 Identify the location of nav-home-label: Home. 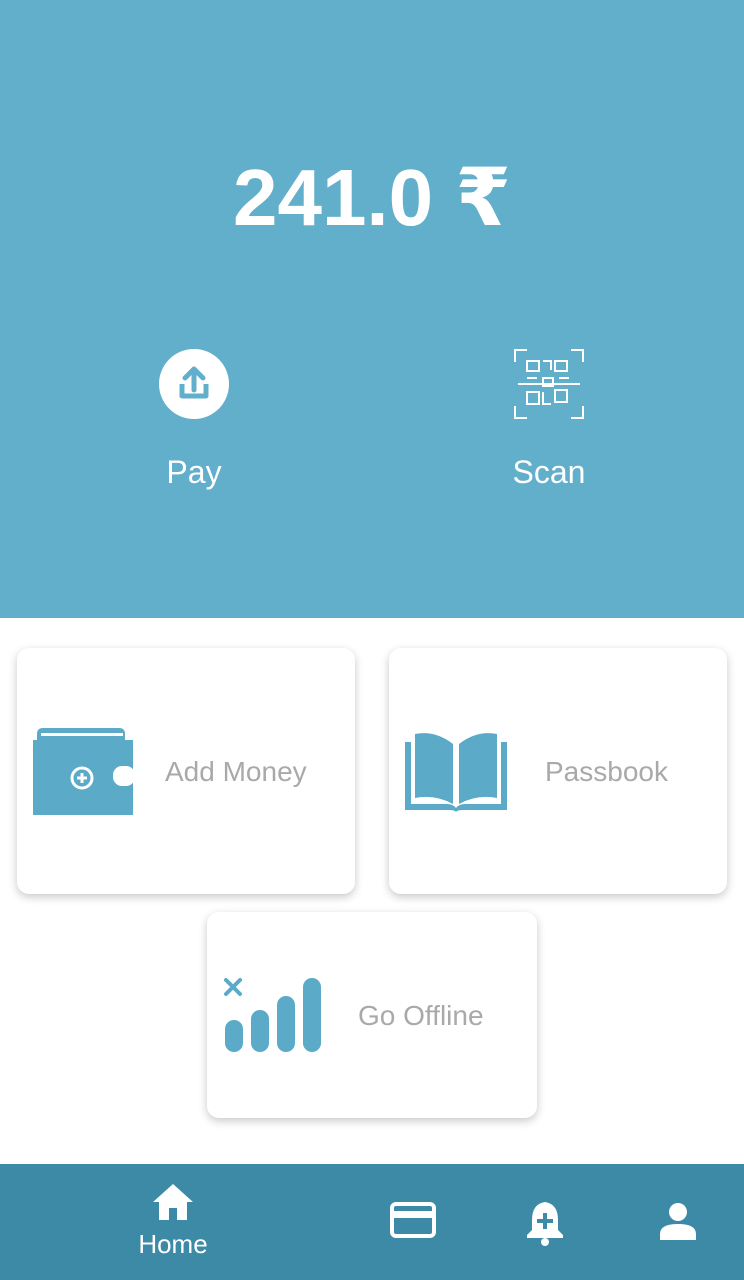
(173, 1244).